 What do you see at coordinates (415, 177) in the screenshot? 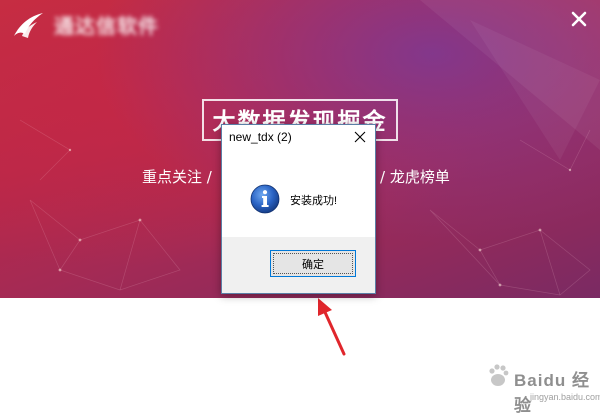
I see `feature-text-right: / 龙虎榜单` at bounding box center [415, 177].